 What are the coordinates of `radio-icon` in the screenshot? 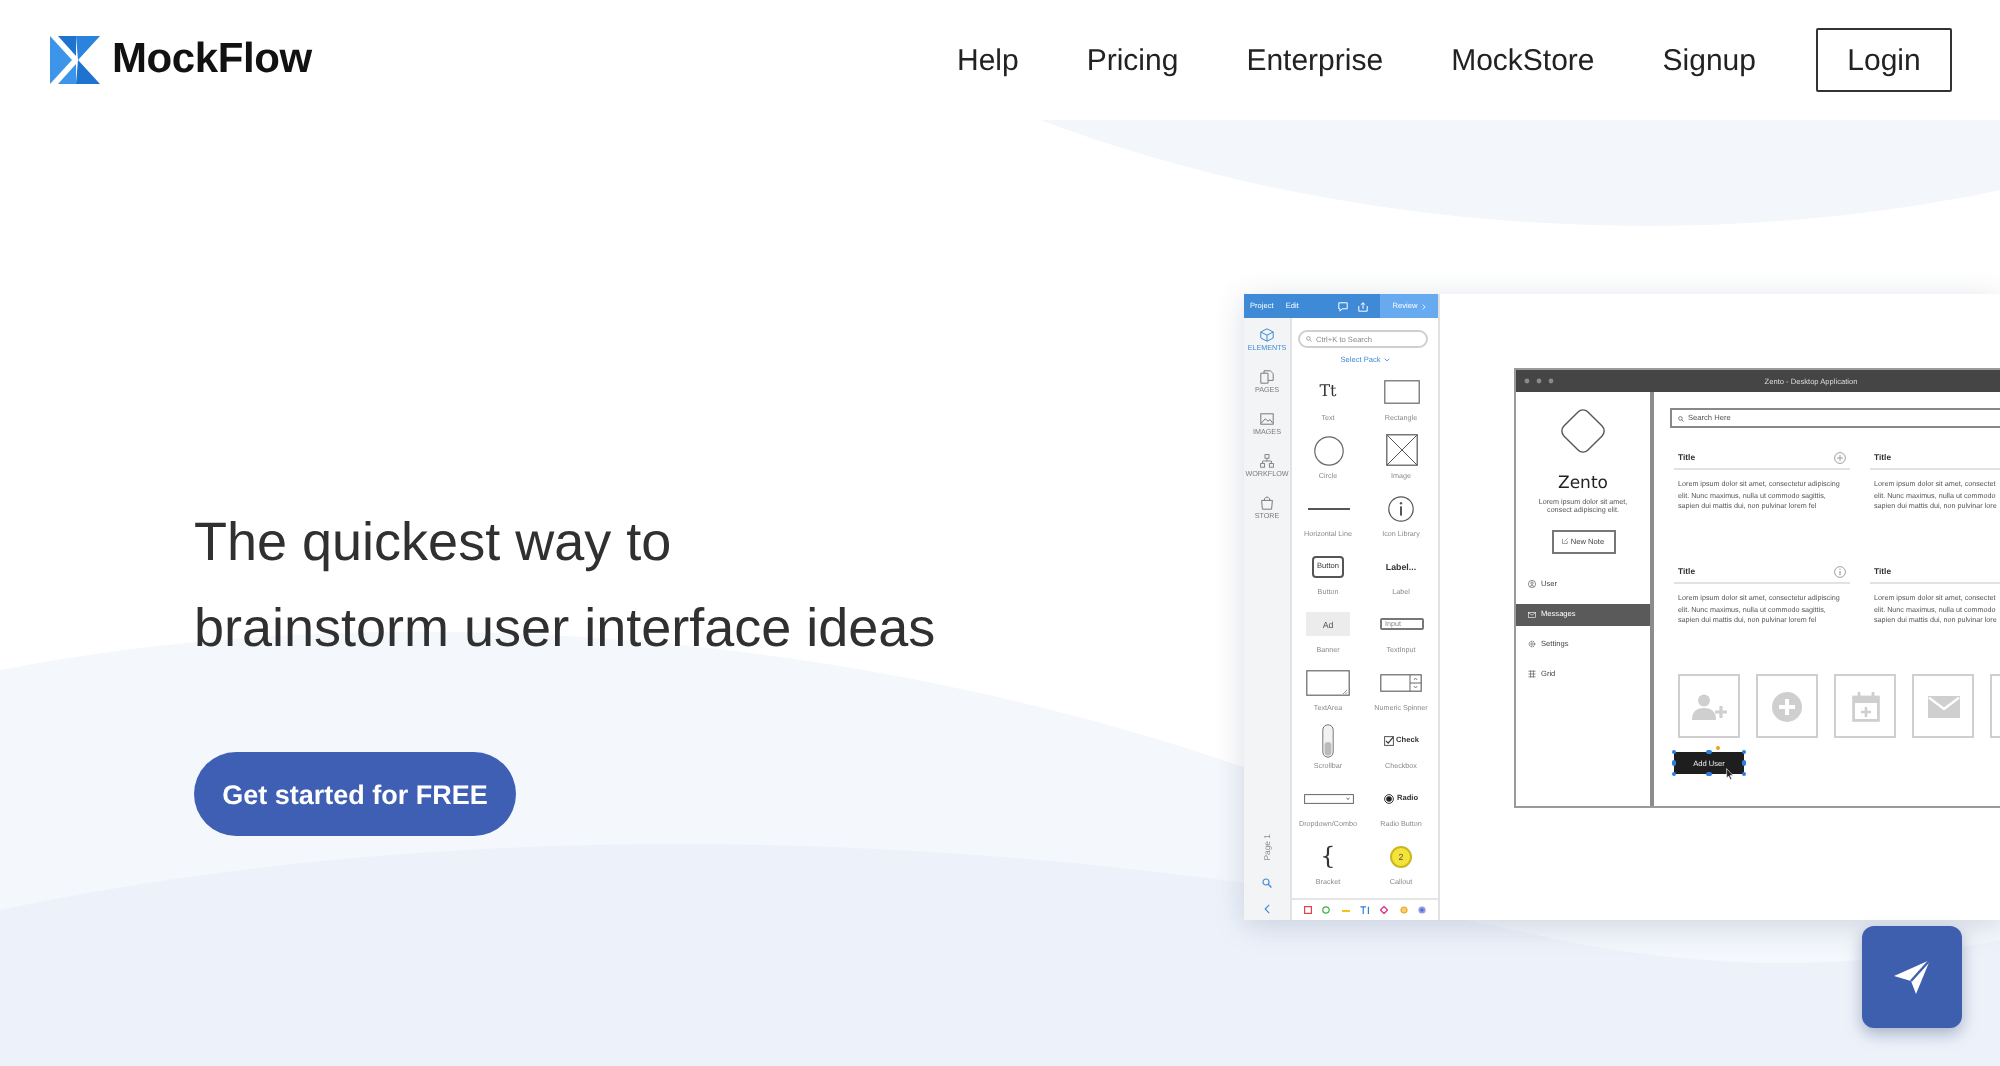 It's located at (1388, 798).